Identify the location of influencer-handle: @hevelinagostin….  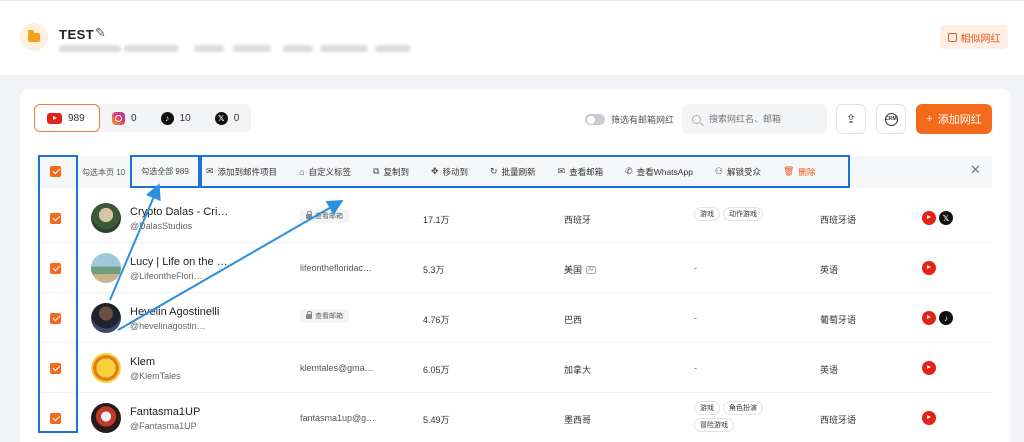
(168, 326).